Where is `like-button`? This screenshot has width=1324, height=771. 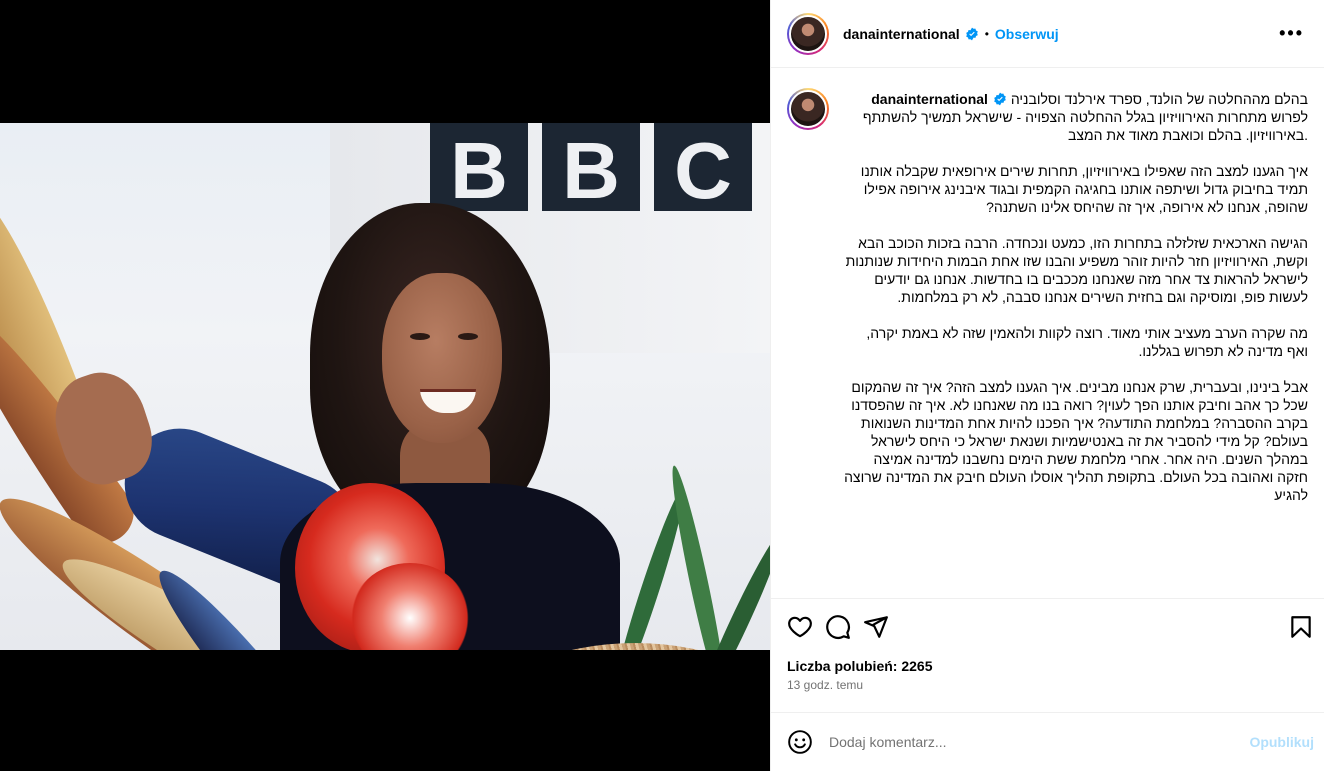 like-button is located at coordinates (806, 627).